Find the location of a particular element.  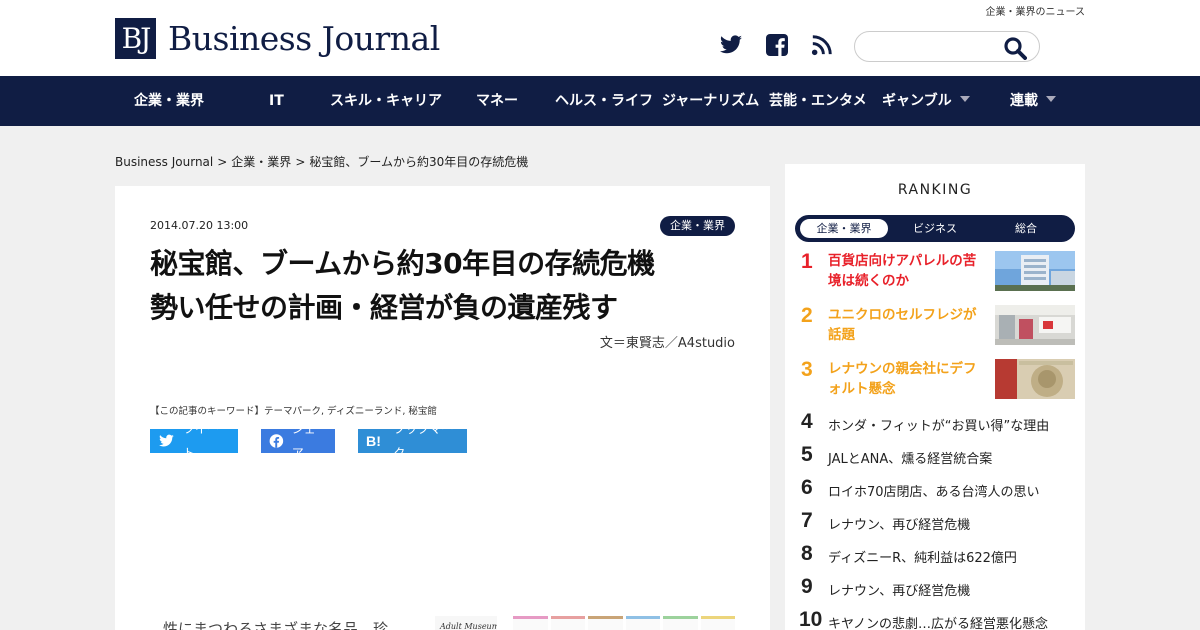

rank-number: 5 is located at coordinates (807, 454).